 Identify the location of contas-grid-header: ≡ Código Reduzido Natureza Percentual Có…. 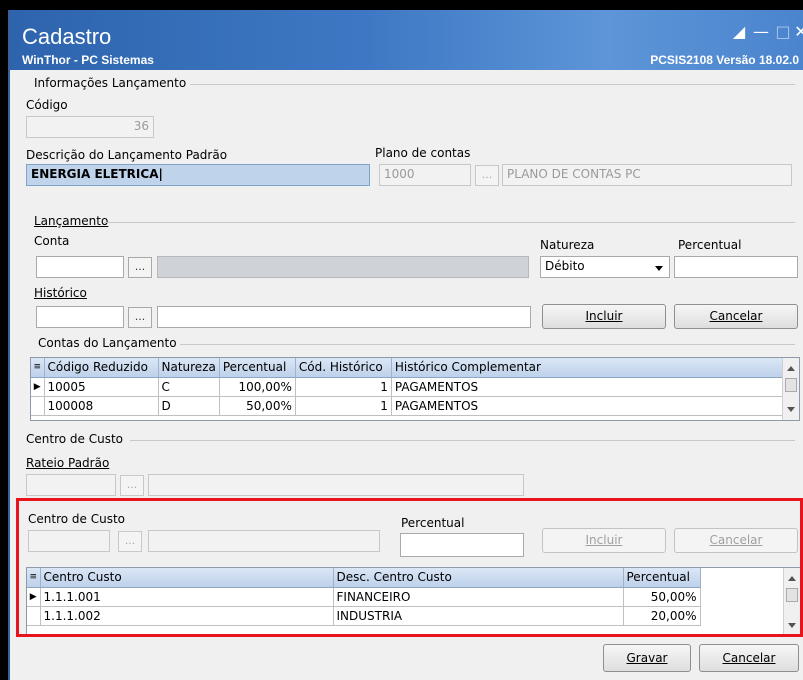
(407, 368).